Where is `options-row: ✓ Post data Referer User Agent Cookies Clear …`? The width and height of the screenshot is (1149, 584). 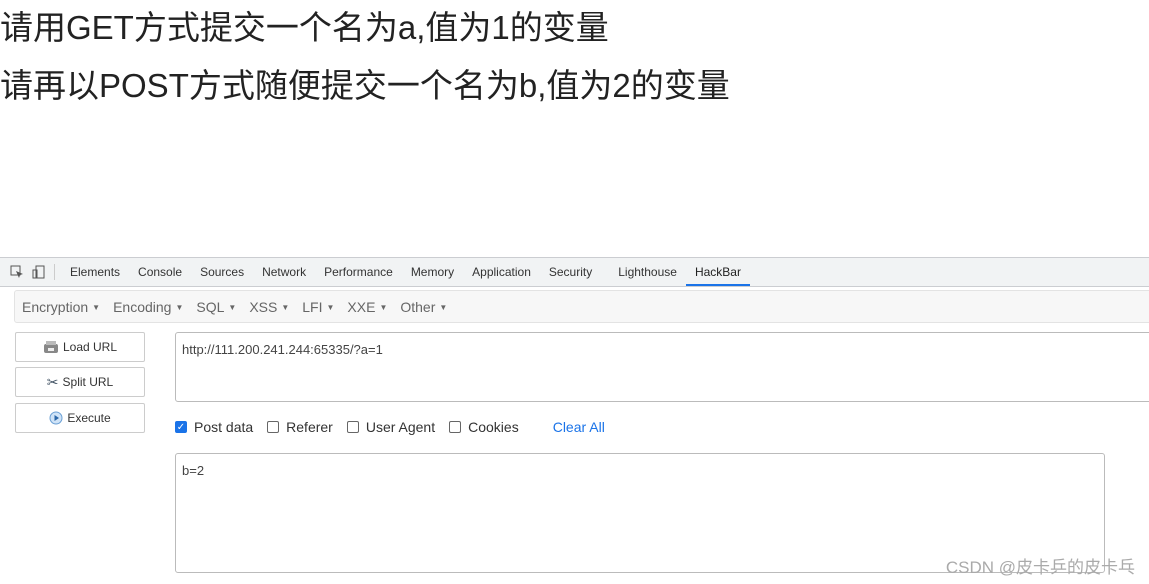 options-row: ✓ Post data Referer User Agent Cookies Clear … is located at coordinates (390, 427).